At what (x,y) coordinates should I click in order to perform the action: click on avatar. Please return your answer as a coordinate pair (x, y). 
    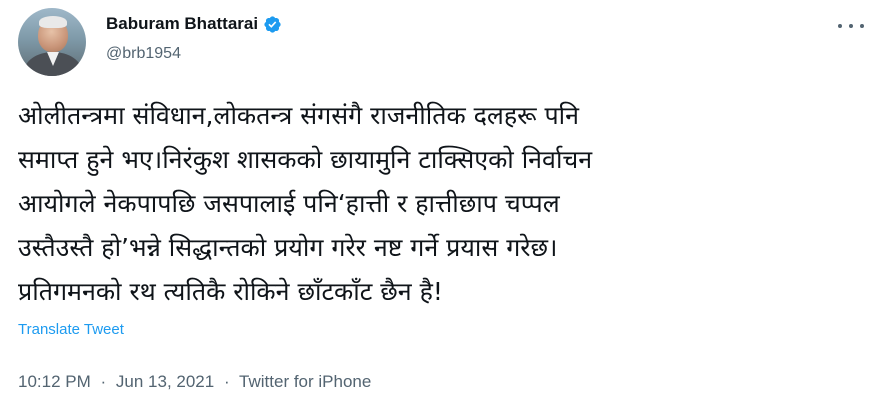
    Looking at the image, I should click on (52, 42).